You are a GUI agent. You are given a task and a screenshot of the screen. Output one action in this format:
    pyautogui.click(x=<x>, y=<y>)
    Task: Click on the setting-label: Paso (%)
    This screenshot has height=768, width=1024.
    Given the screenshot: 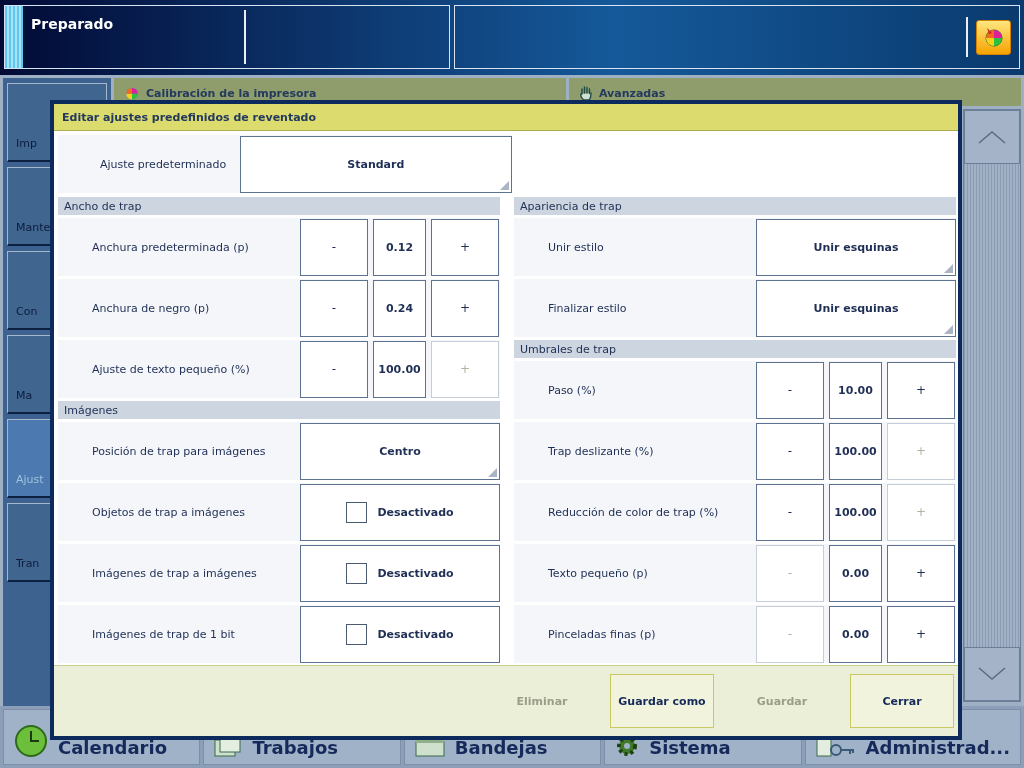 What is the action you would take?
    pyautogui.click(x=572, y=390)
    